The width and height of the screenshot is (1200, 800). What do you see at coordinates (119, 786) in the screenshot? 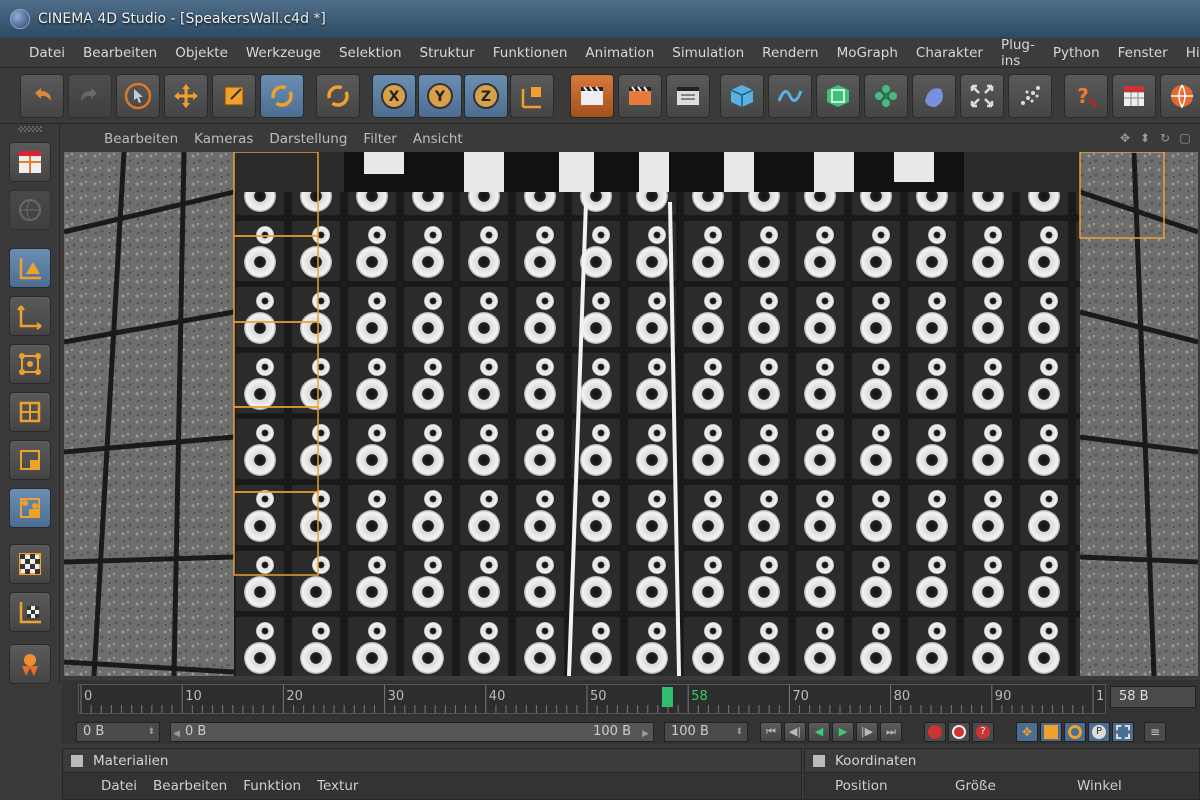
I see `materials-menu-datei: Datei` at bounding box center [119, 786].